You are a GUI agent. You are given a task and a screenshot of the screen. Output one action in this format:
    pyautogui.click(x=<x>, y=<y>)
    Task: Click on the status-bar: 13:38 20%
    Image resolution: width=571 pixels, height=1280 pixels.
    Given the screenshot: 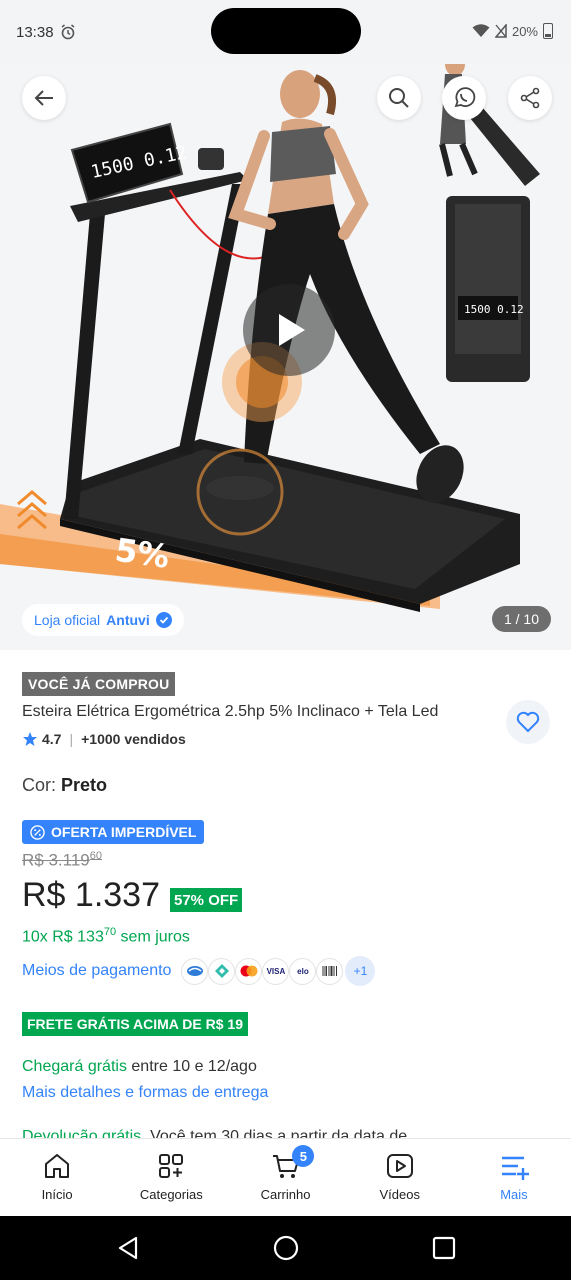 What is the action you would take?
    pyautogui.click(x=285, y=32)
    